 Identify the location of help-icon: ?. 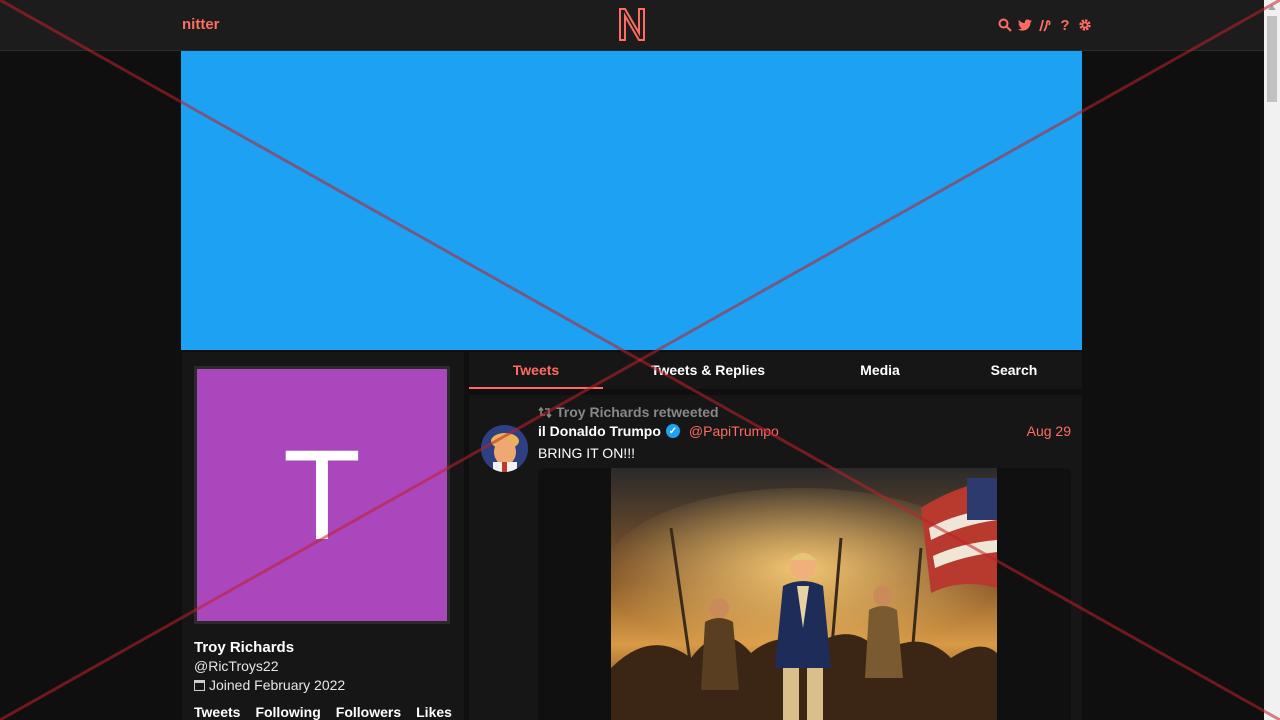
(1065, 25).